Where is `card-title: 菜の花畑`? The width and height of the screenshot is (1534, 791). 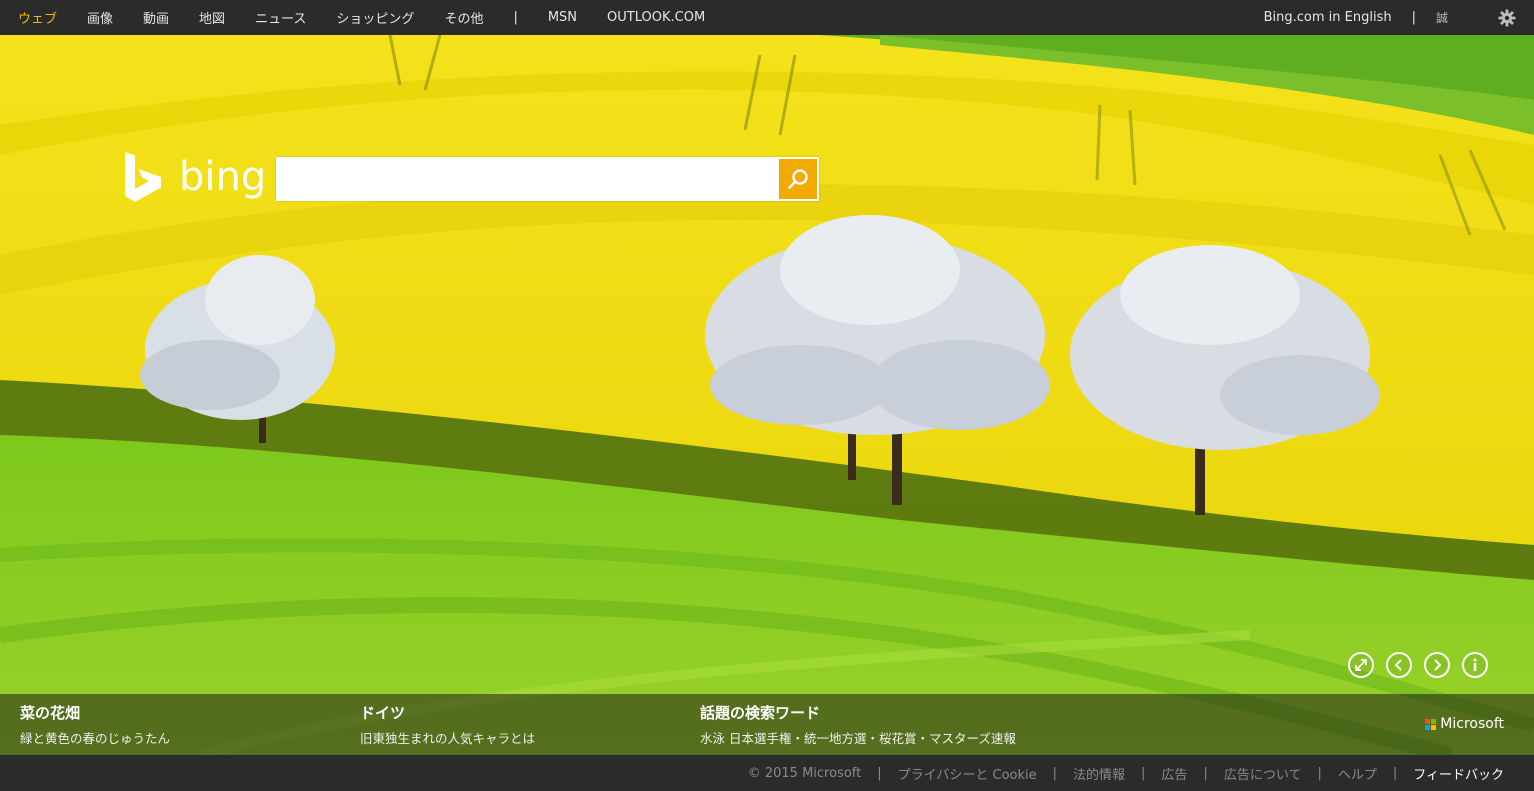
card-title: 菜の花畑 is located at coordinates (95, 712).